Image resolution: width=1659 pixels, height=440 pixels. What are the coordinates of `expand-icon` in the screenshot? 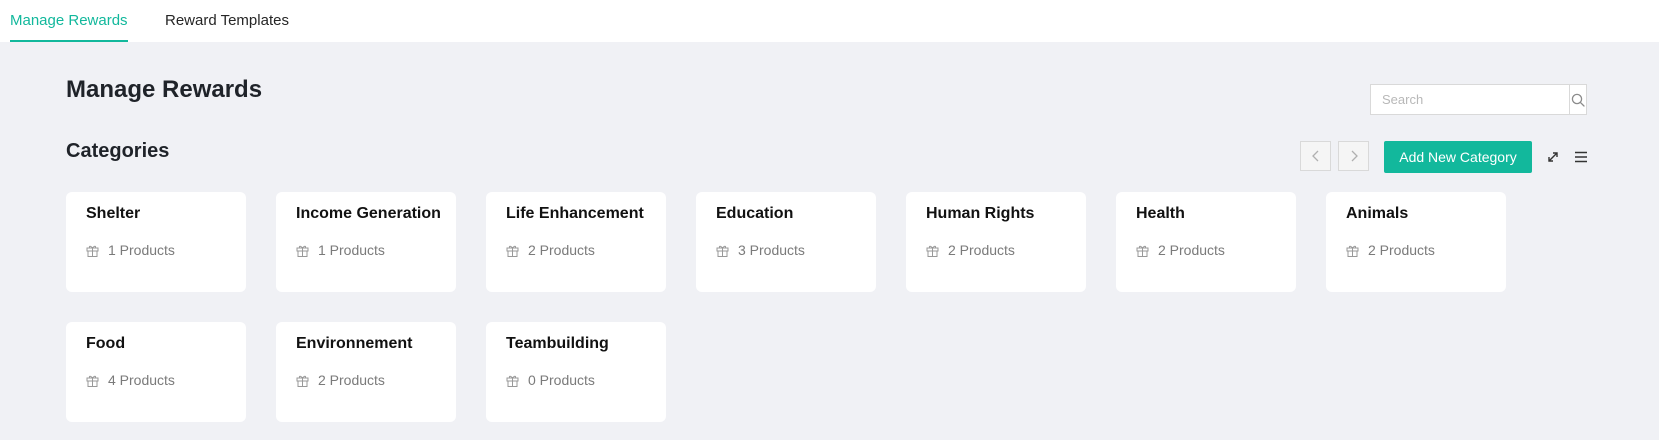 It's located at (1553, 157).